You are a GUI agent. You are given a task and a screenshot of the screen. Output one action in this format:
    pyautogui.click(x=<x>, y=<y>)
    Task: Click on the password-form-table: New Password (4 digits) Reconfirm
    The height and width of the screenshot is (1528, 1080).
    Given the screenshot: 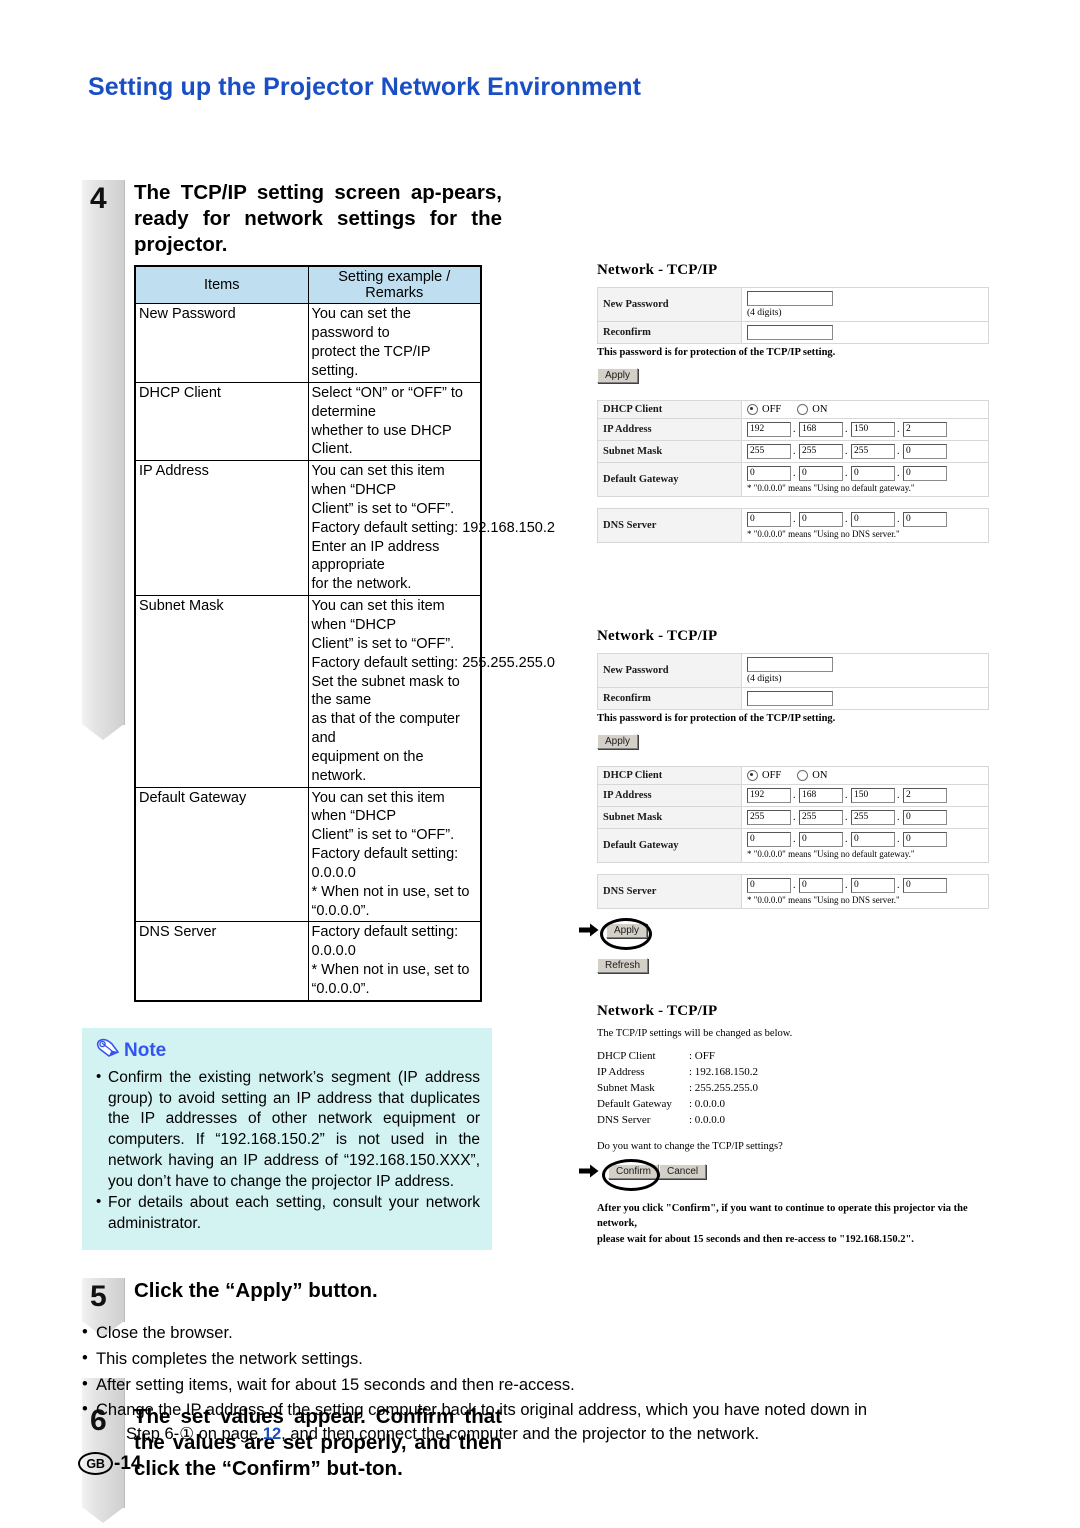 What is the action you would take?
    pyautogui.click(x=793, y=315)
    